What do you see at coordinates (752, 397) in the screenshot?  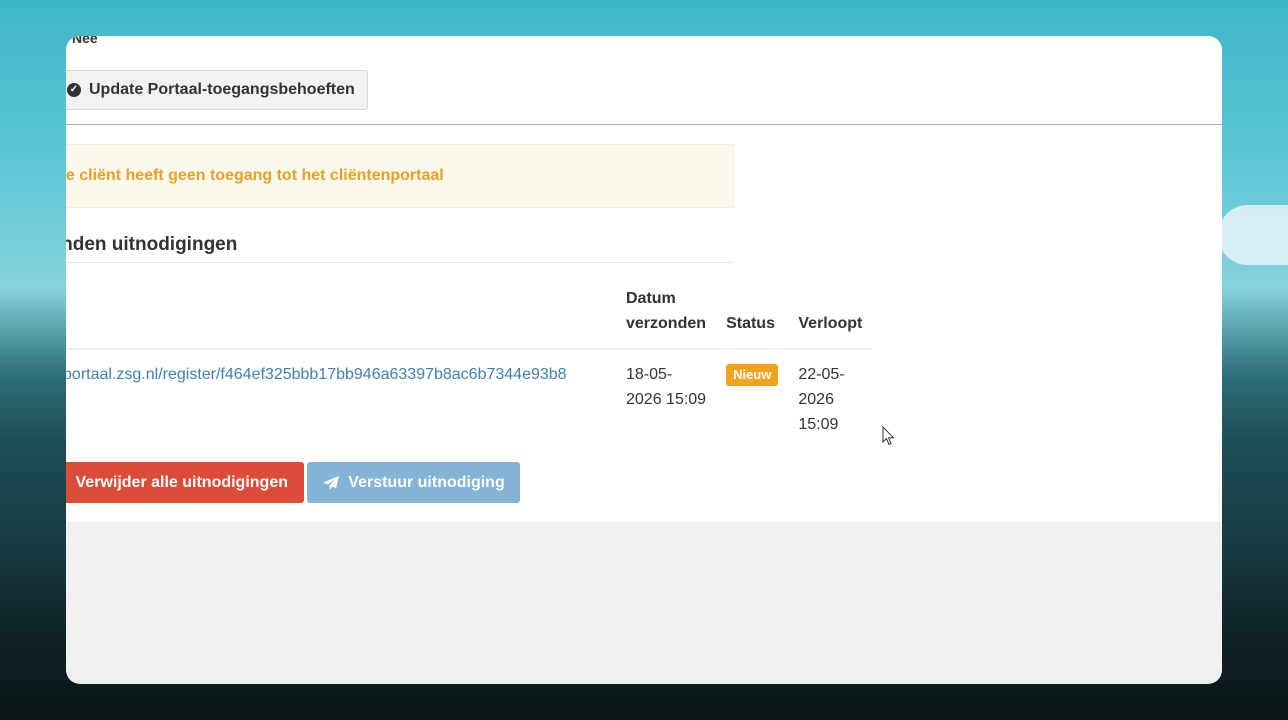 I see `status-cell: Nieuw` at bounding box center [752, 397].